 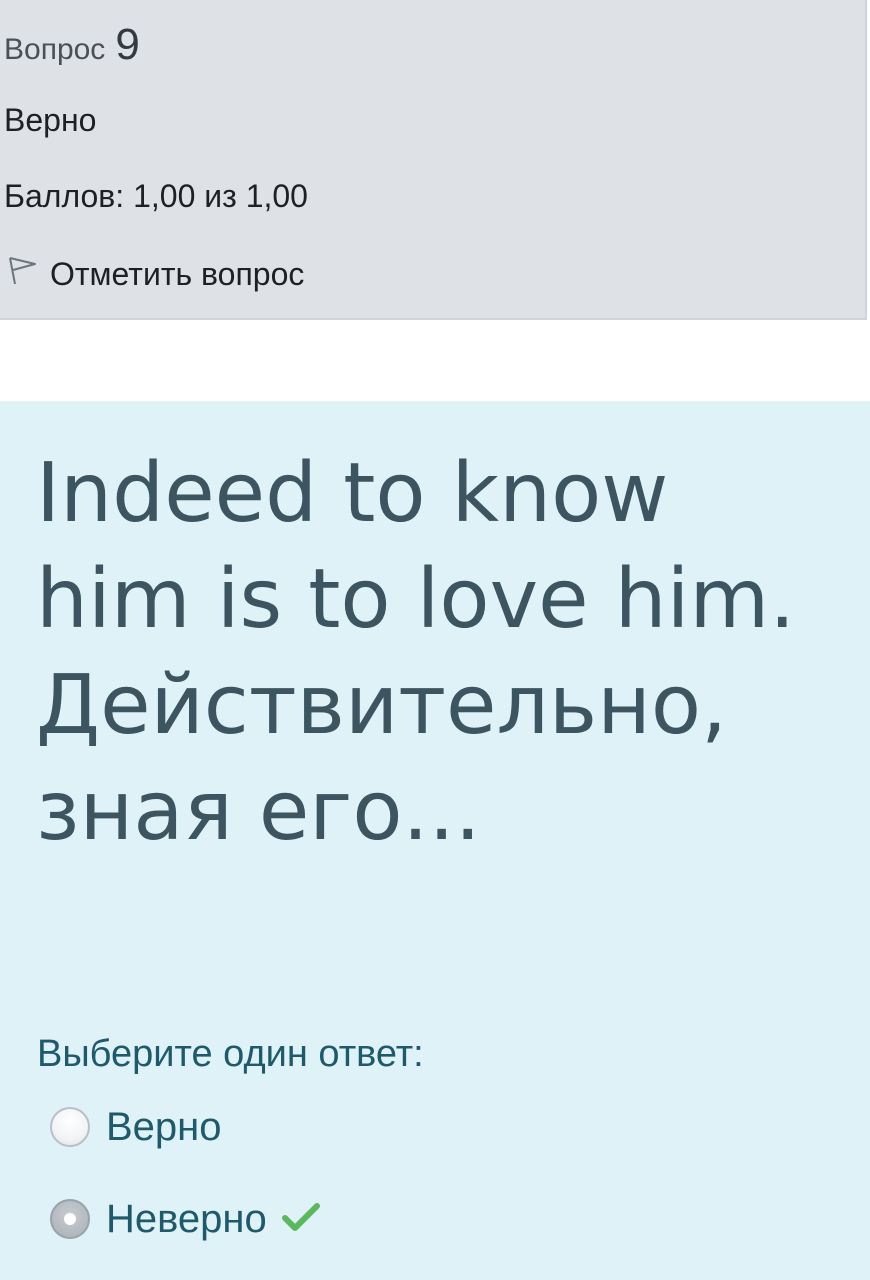 I want to click on answer-prompt: Выберите один ответ:, so click(x=230, y=1054).